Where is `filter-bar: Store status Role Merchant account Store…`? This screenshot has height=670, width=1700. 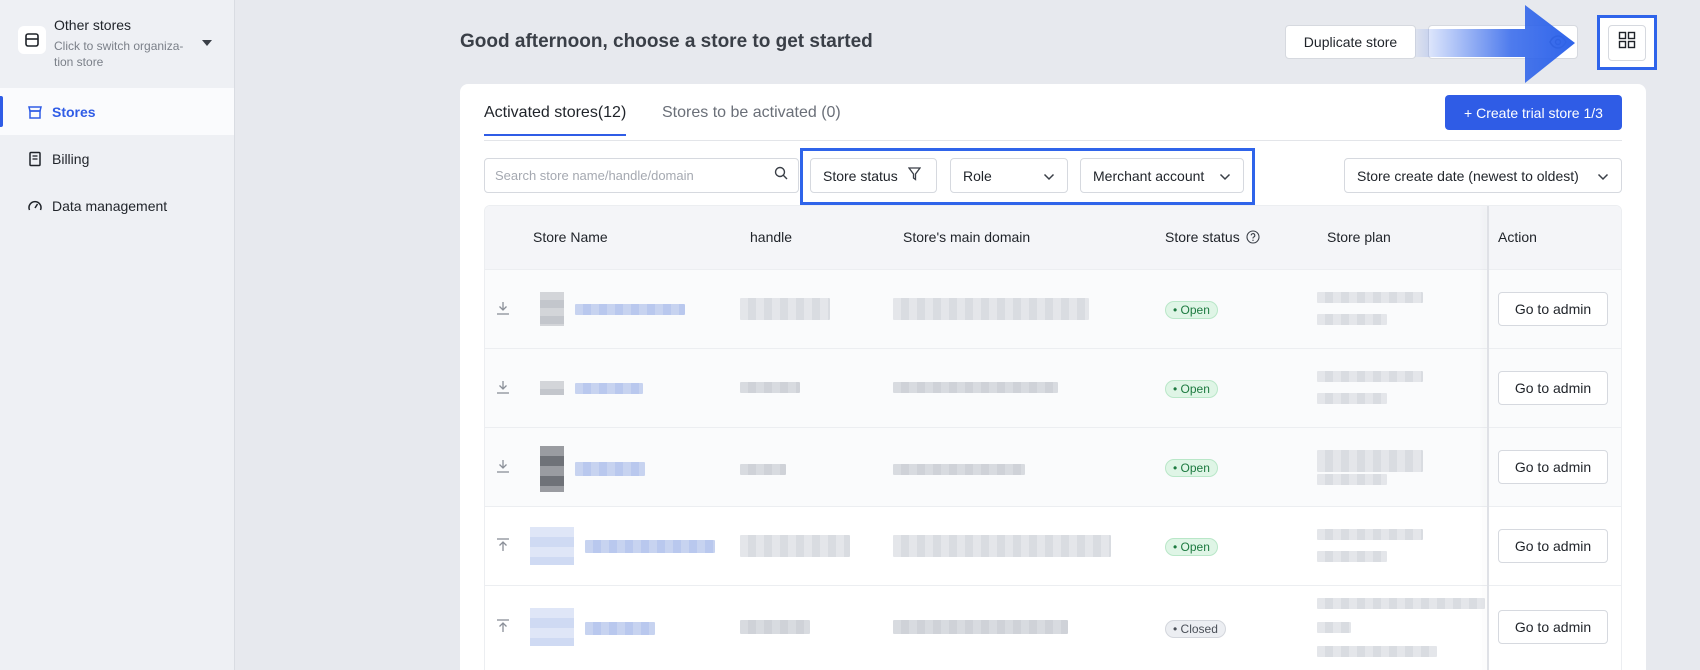 filter-bar: Store status Role Merchant account Store… is located at coordinates (1053, 176).